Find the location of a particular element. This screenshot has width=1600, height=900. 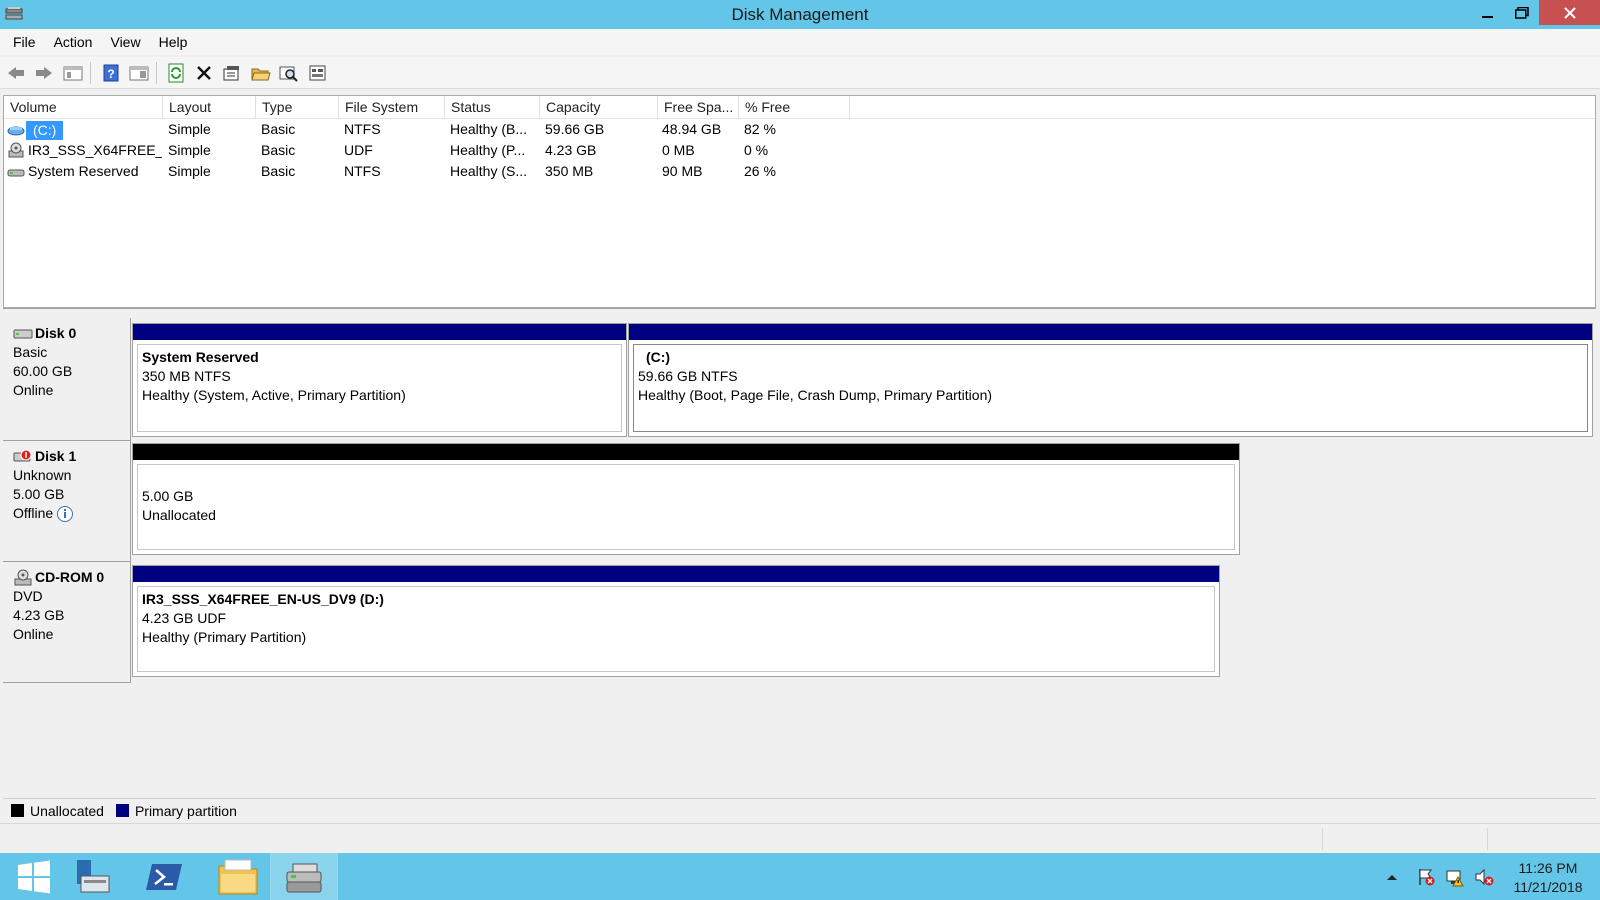

column-header-volume: Volume is located at coordinates (83, 107).